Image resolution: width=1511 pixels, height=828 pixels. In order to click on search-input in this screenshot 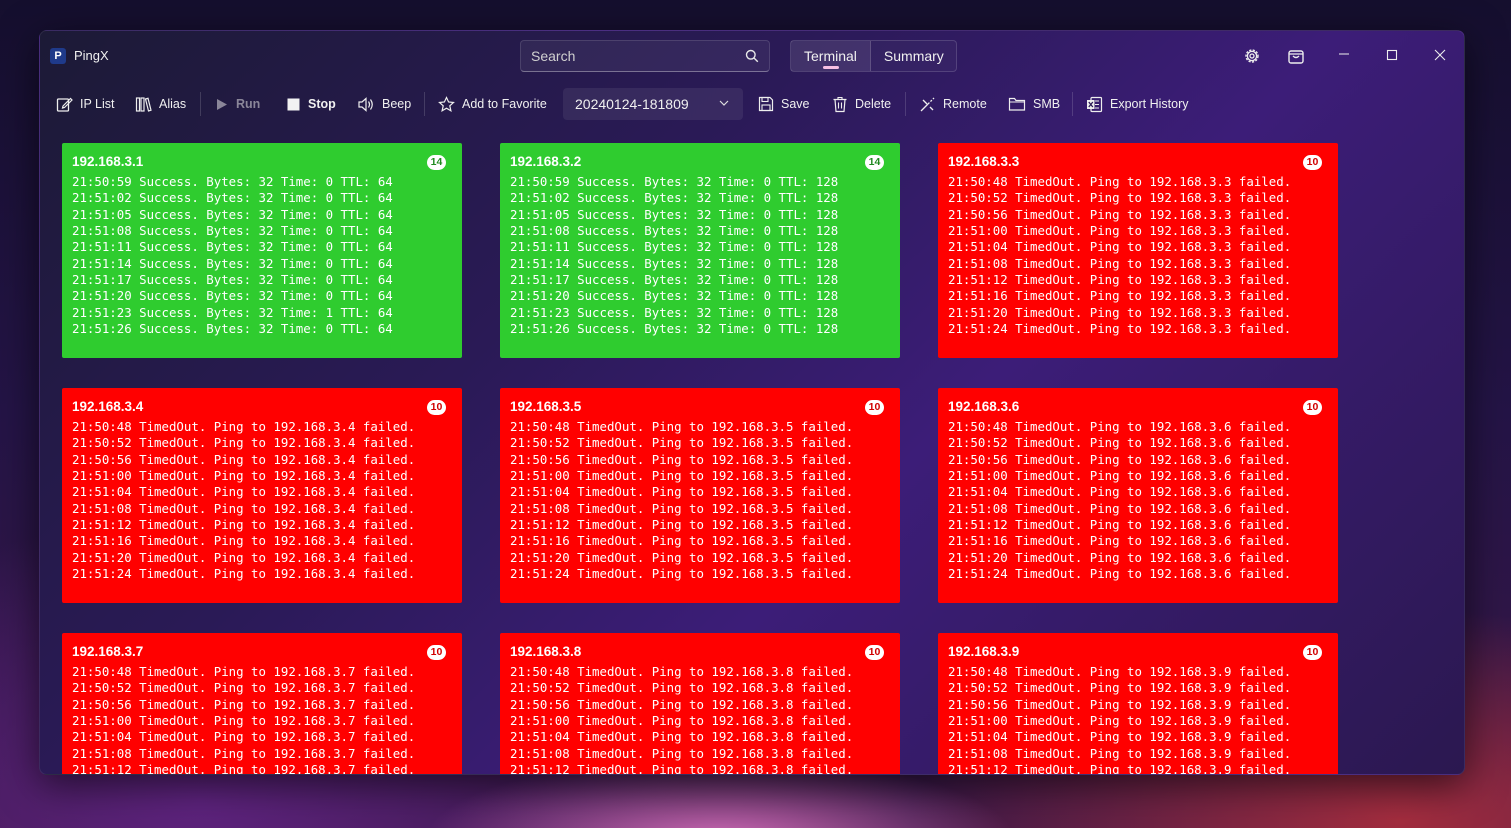, I will do `click(645, 56)`.